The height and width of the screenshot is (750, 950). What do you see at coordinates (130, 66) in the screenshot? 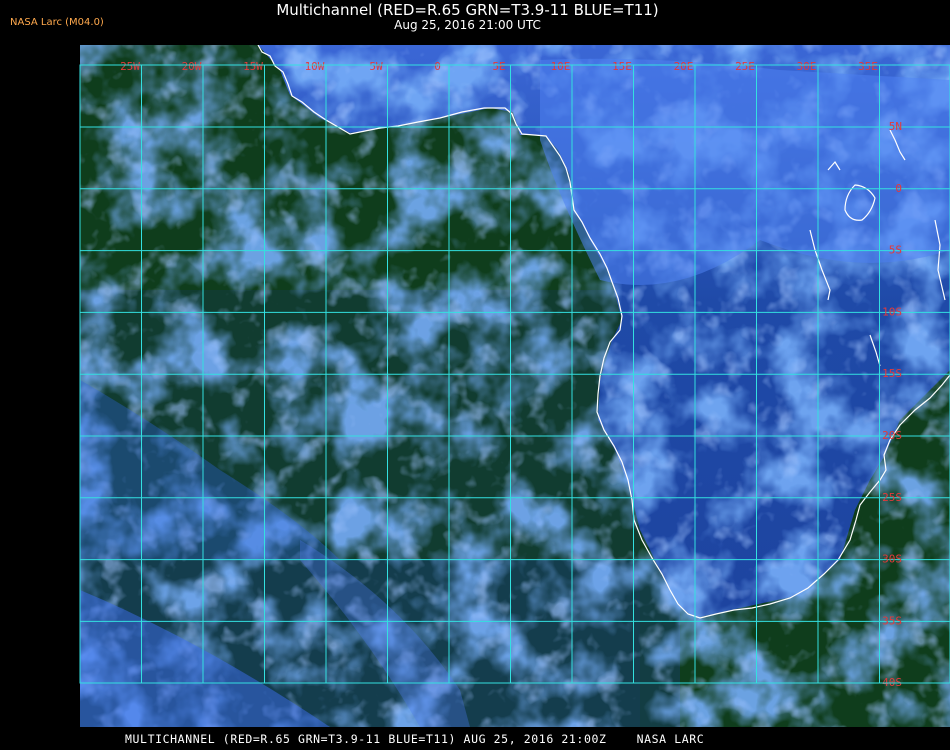
I see `lon-label: 25W` at bounding box center [130, 66].